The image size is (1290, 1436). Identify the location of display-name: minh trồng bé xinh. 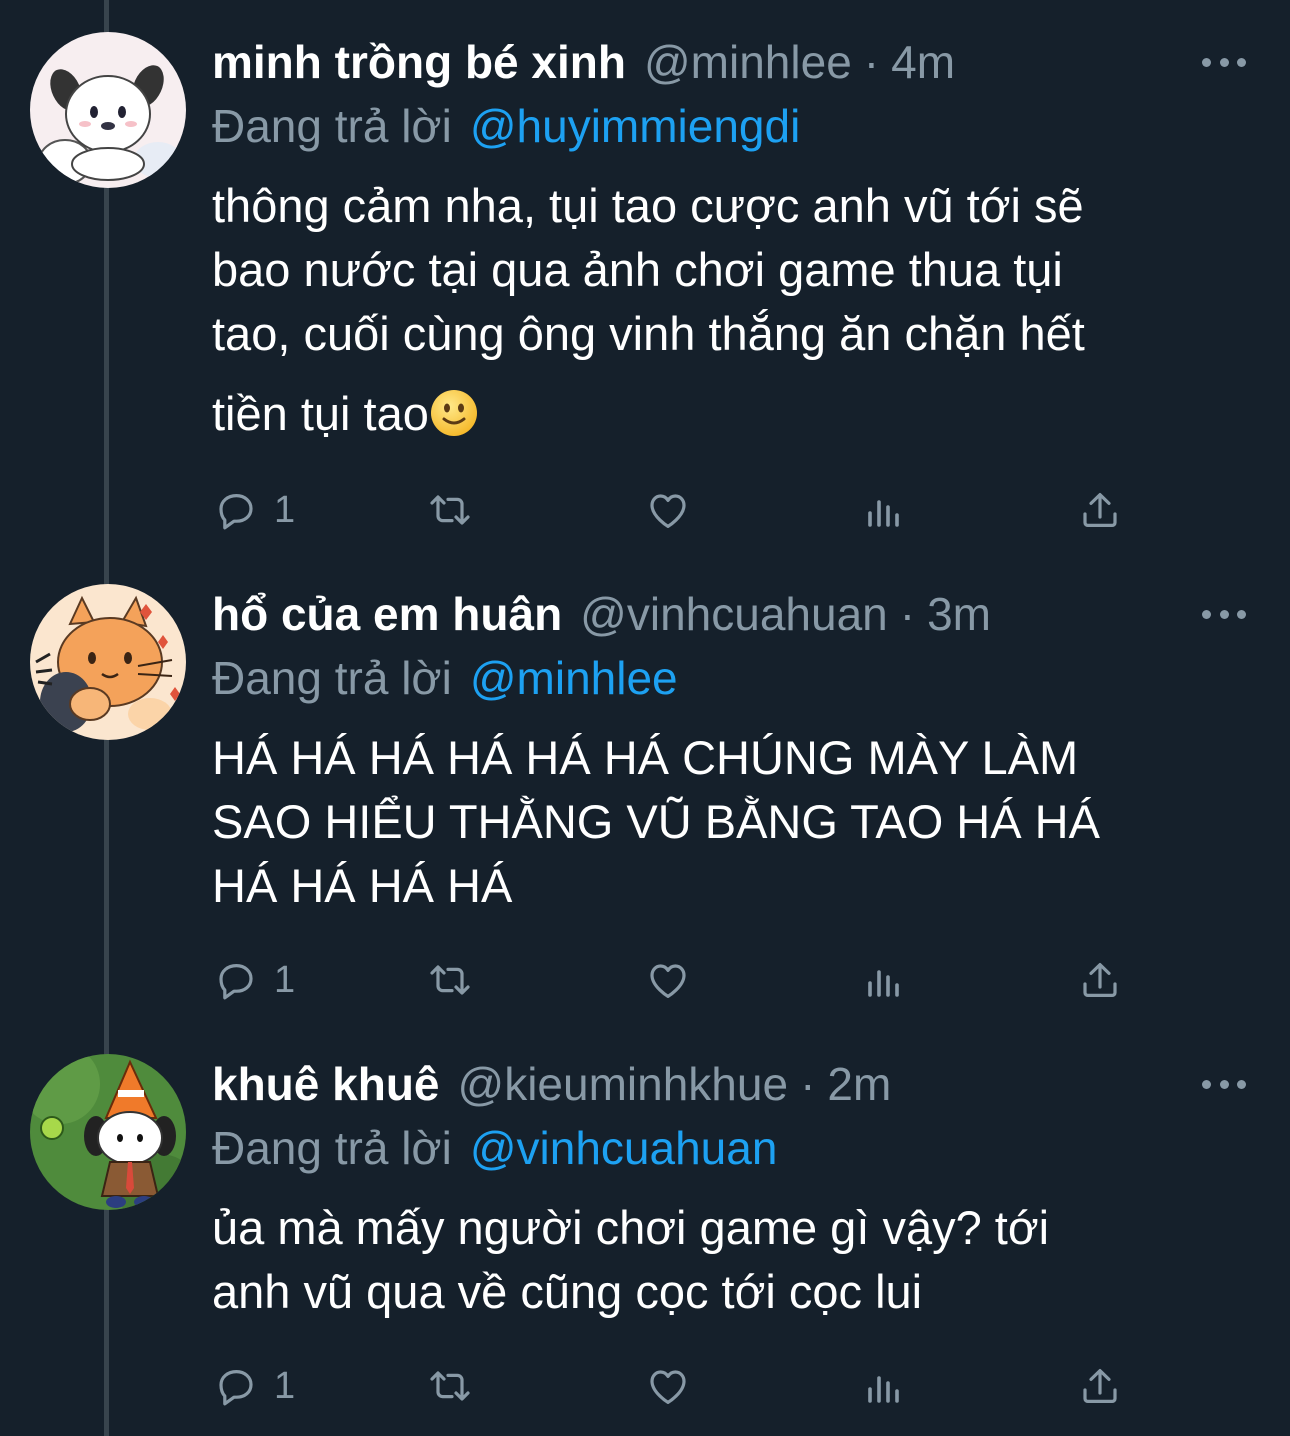
(419, 62).